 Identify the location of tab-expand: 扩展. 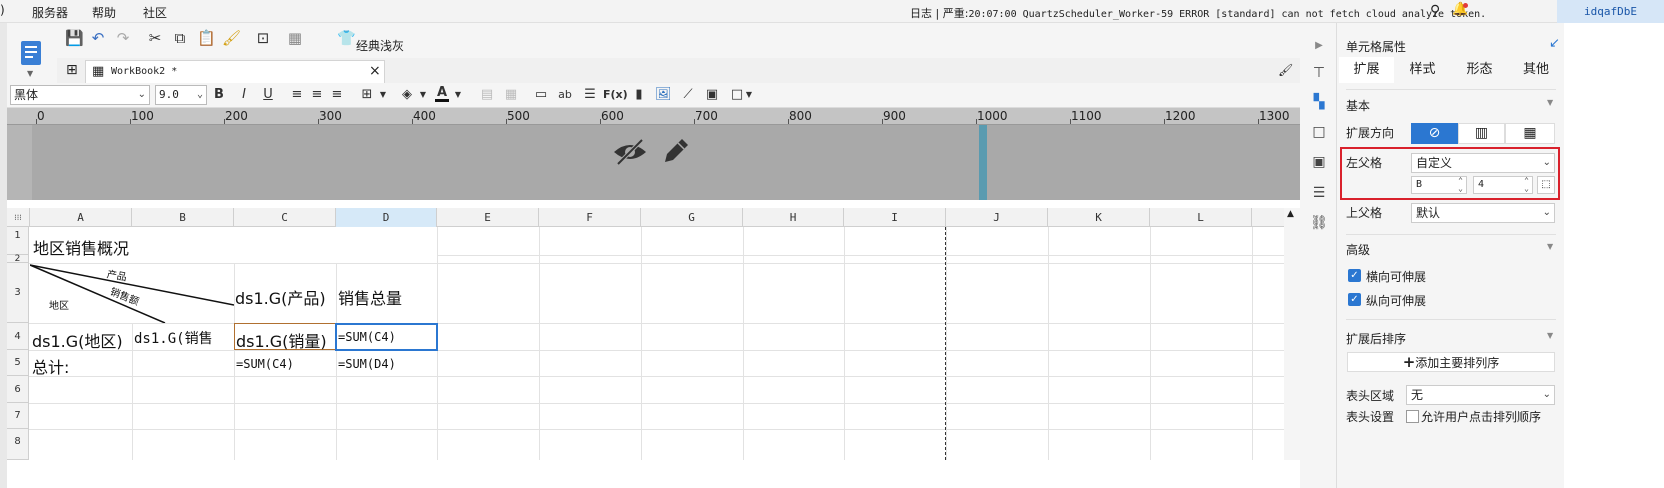
(1366, 70).